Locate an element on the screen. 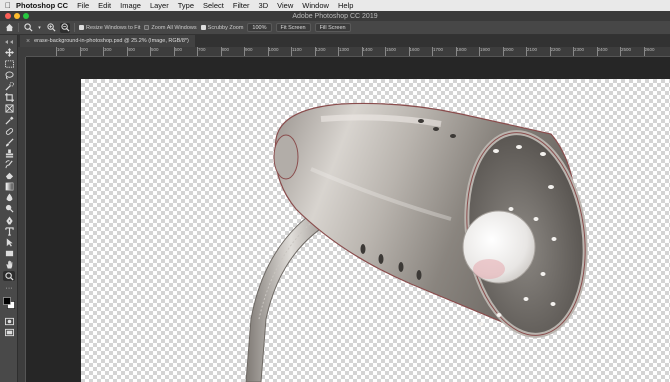 The height and width of the screenshot is (382, 670). app-menu: Photoshop CC is located at coordinates (42, 5).